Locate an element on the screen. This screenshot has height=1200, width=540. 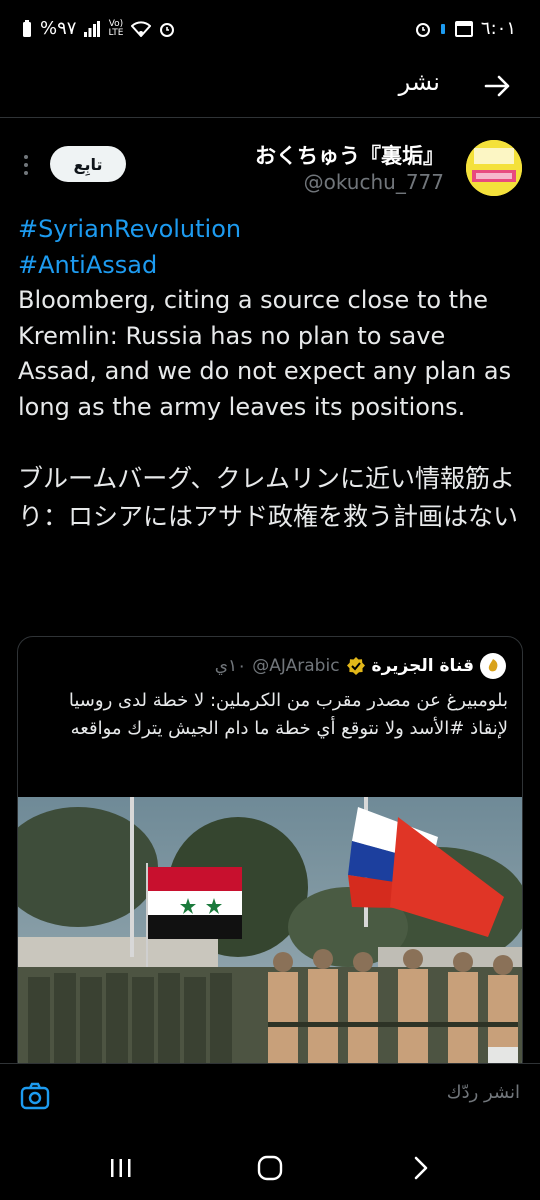
back-arrow-button is located at coordinates (498, 86).